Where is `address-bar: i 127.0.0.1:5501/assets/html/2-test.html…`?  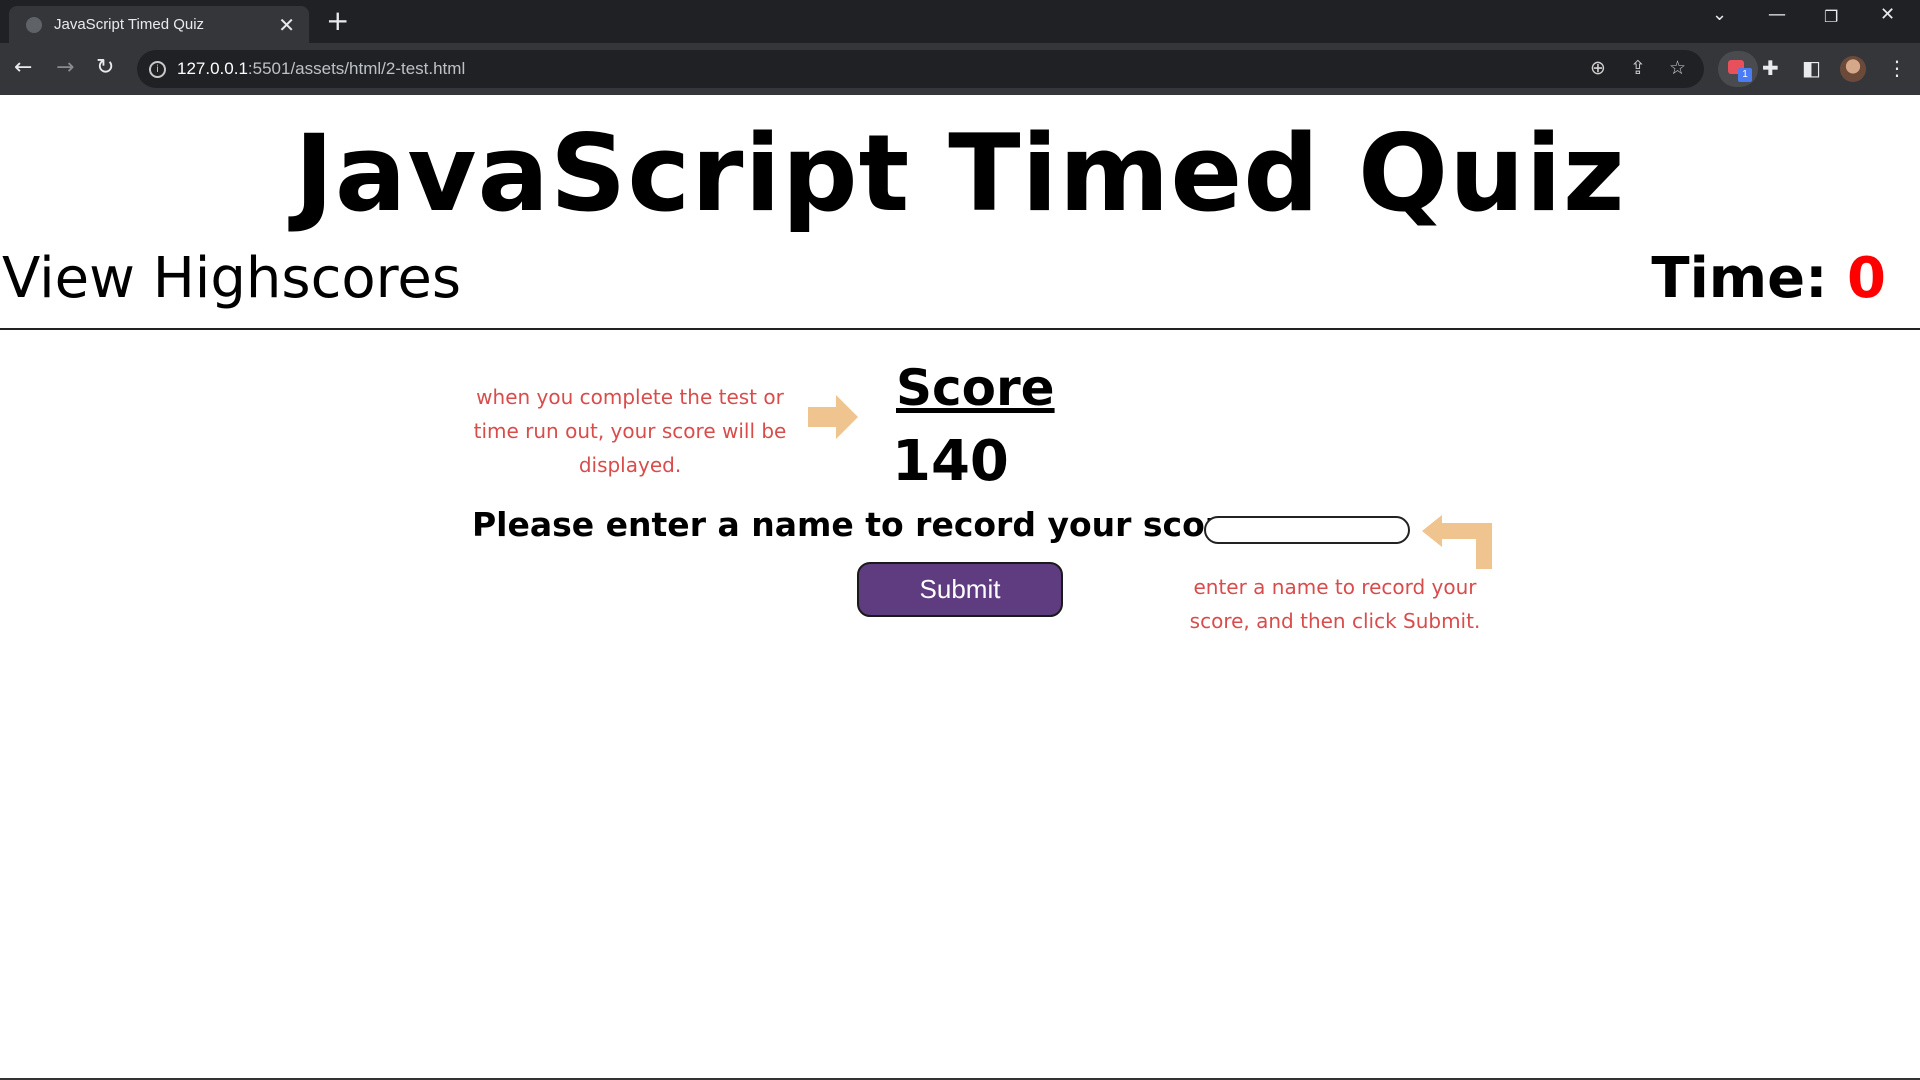
address-bar: i 127.0.0.1:5501/assets/html/2-test.html… is located at coordinates (920, 69).